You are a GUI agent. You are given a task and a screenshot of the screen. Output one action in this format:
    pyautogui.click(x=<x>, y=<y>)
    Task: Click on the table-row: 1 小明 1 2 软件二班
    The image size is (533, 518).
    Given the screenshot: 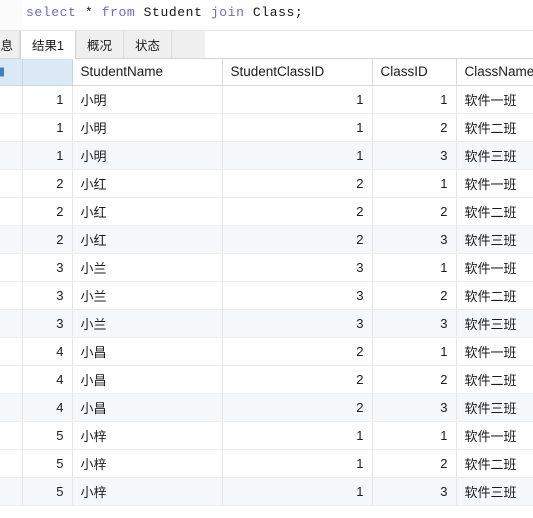 What is the action you would take?
    pyautogui.click(x=266, y=127)
    